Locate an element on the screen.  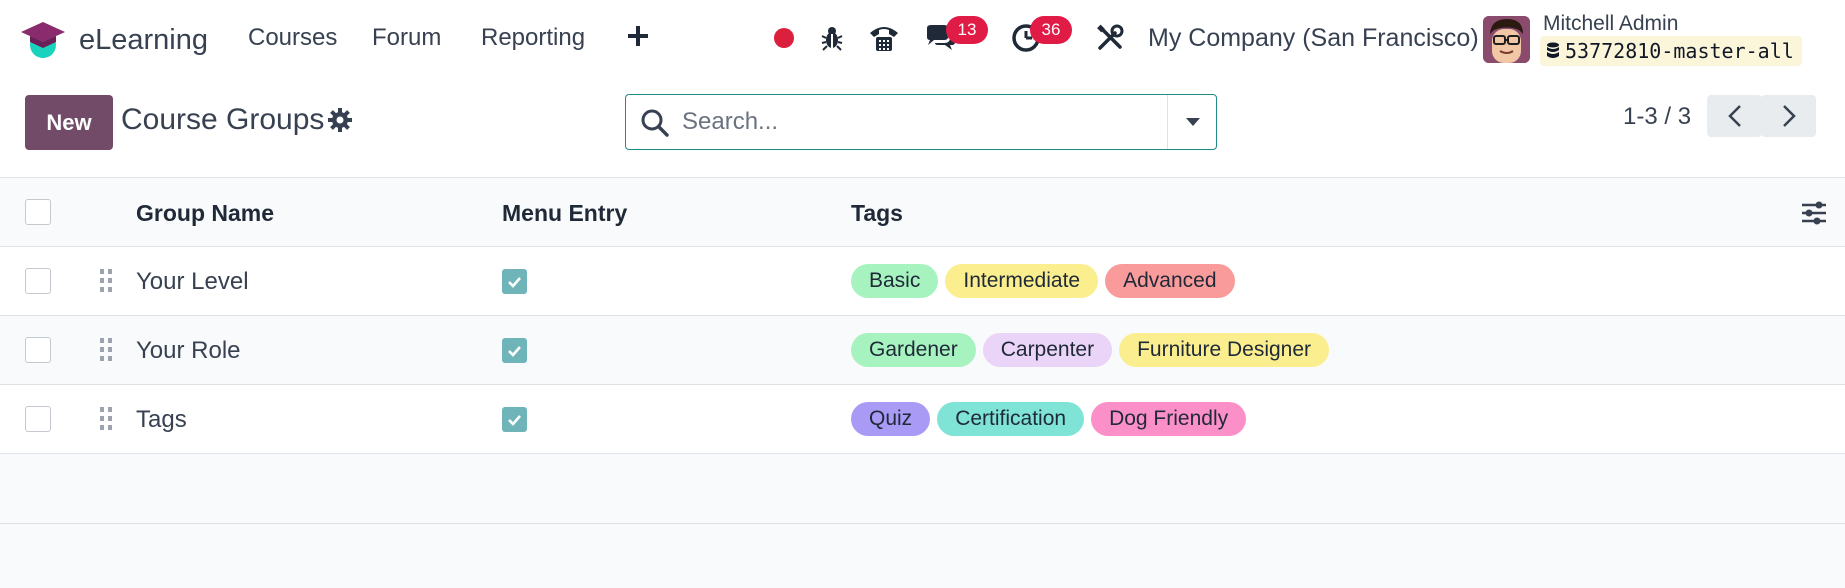
plus-icon is located at coordinates (638, 36).